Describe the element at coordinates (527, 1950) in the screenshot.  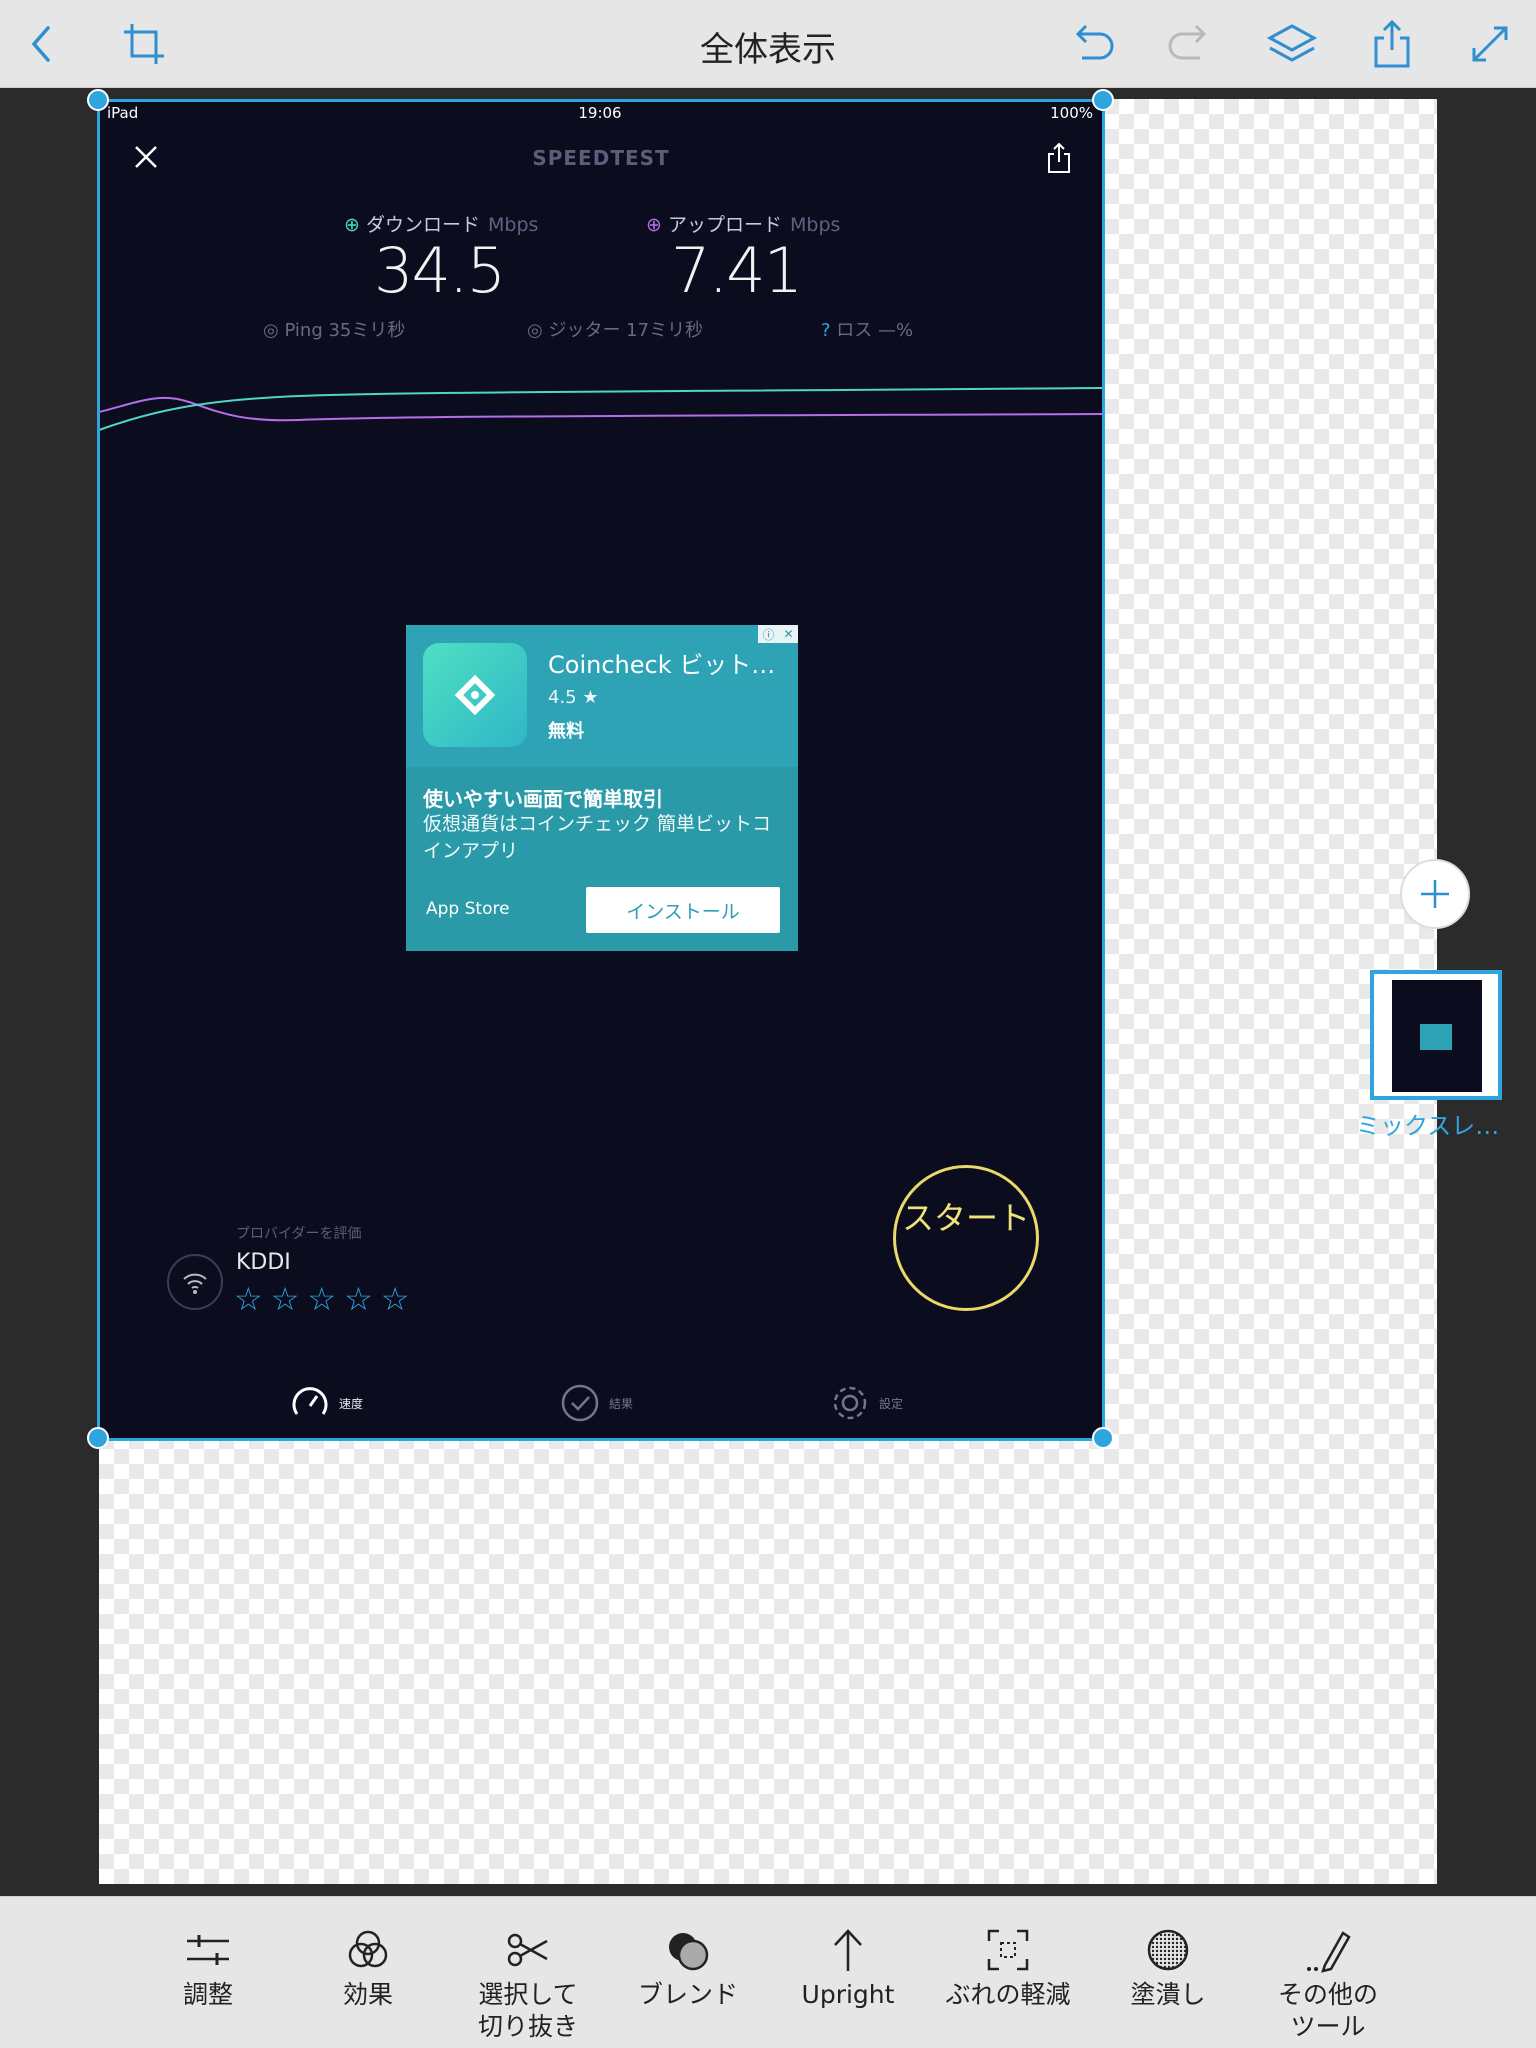
I see `scissors-icon` at that location.